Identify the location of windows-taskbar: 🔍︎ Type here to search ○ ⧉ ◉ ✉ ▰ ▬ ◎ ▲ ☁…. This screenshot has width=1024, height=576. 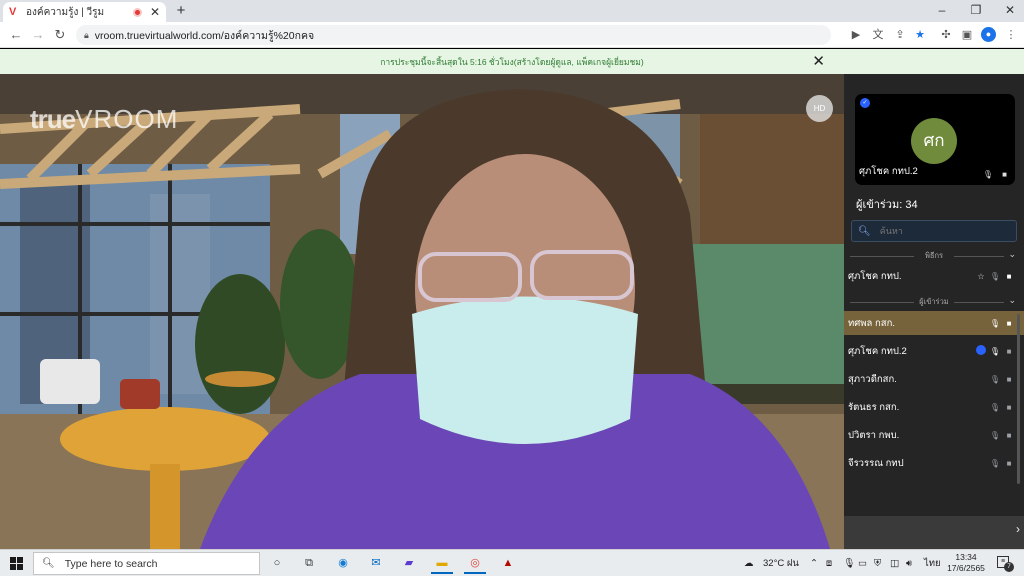
(512, 562).